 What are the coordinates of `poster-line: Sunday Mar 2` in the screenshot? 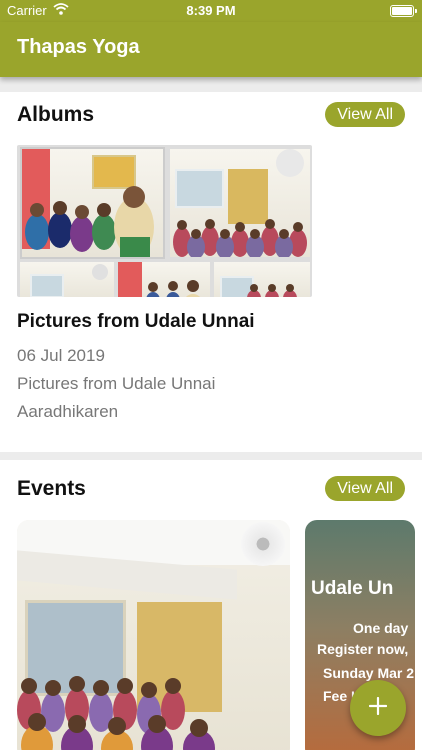 It's located at (369, 673).